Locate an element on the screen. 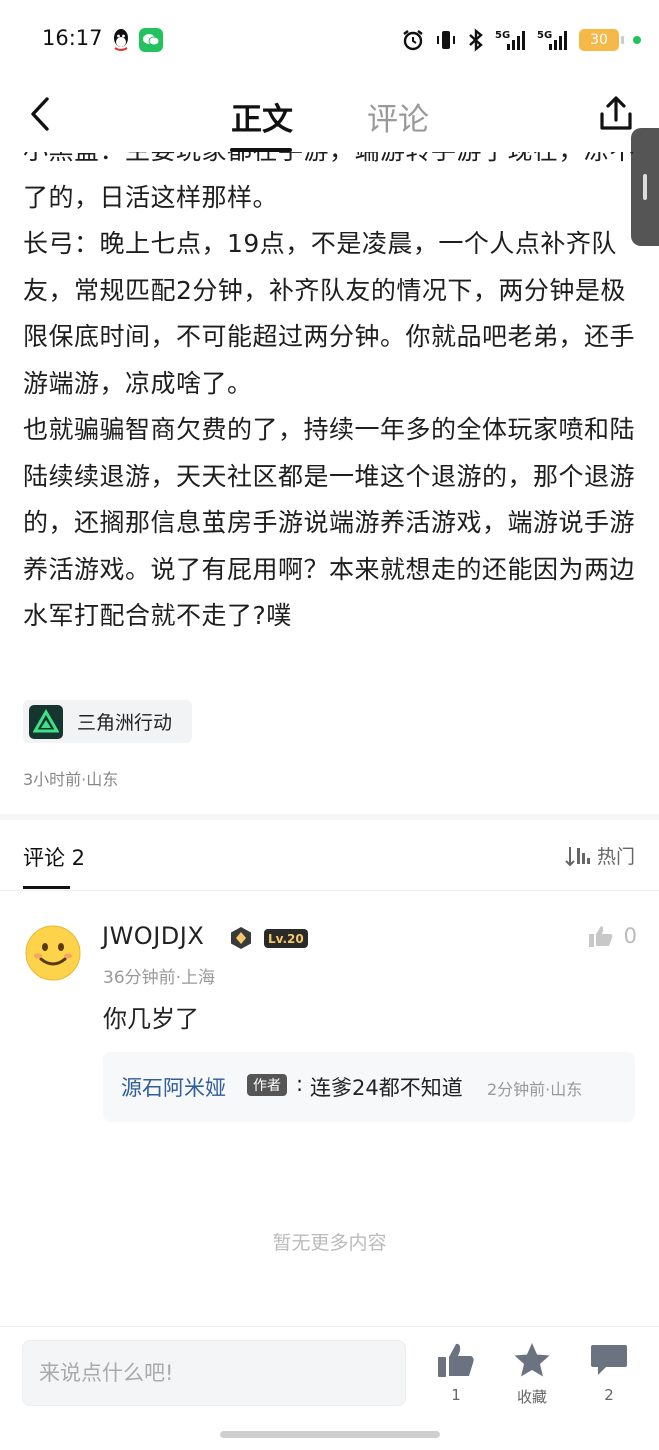 Image resolution: width=659 pixels, height=1450 pixels. comment-like-count: 0 is located at coordinates (630, 936).